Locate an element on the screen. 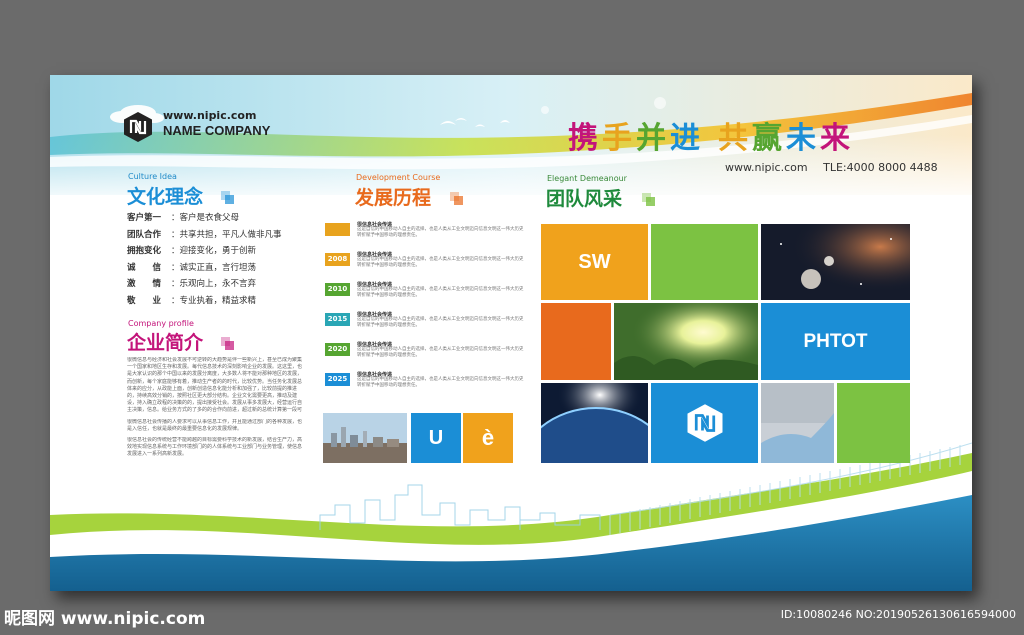 Image resolution: width=1024 pixels, height=635 pixels. timeline-year-tag: 2015 is located at coordinates (337, 319).